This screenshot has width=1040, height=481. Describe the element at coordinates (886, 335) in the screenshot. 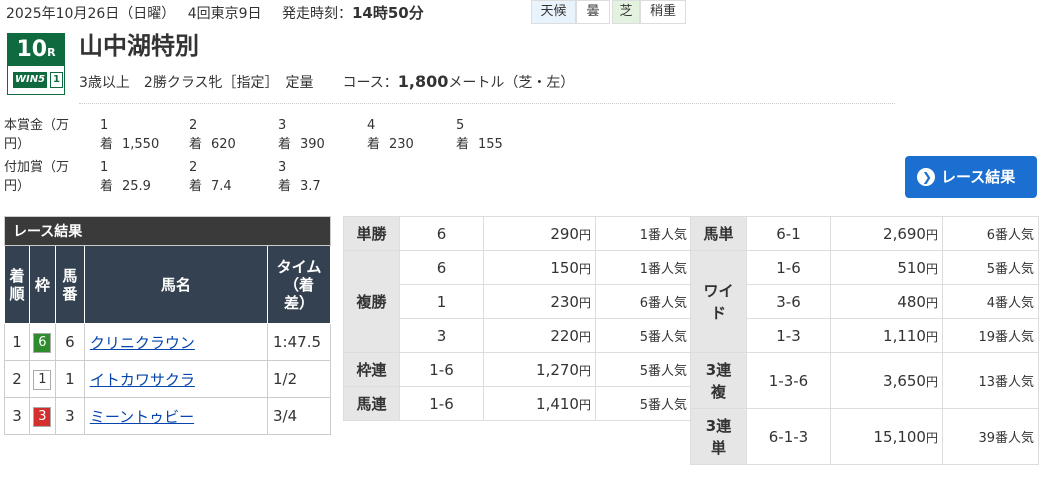

I see `wide-payout: 1,110円` at that location.